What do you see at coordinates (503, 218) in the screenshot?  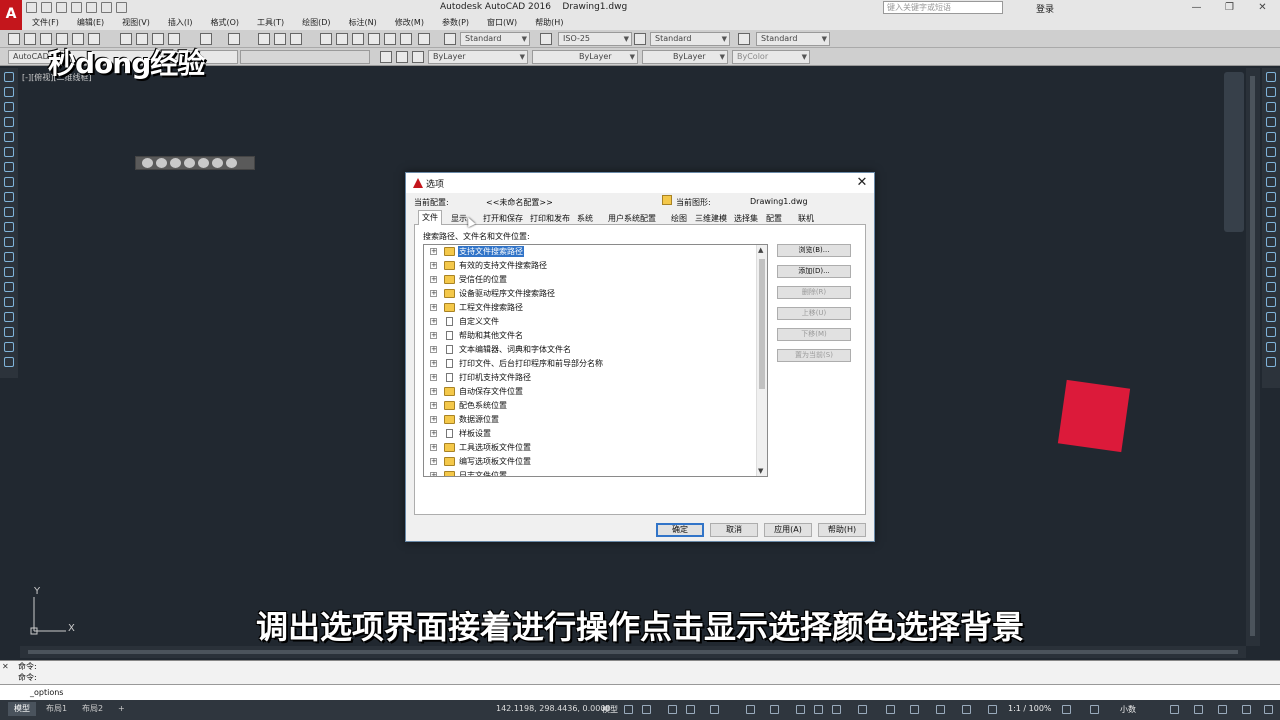 I see `tab-open-save: 打开和保存` at bounding box center [503, 218].